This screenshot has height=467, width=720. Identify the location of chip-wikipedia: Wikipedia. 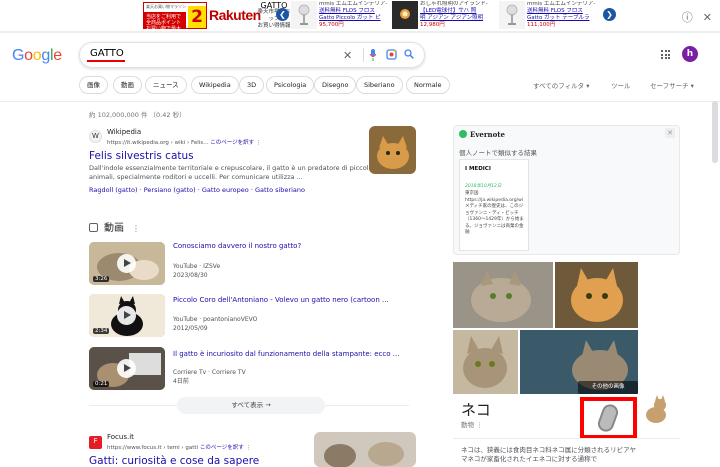
(215, 85).